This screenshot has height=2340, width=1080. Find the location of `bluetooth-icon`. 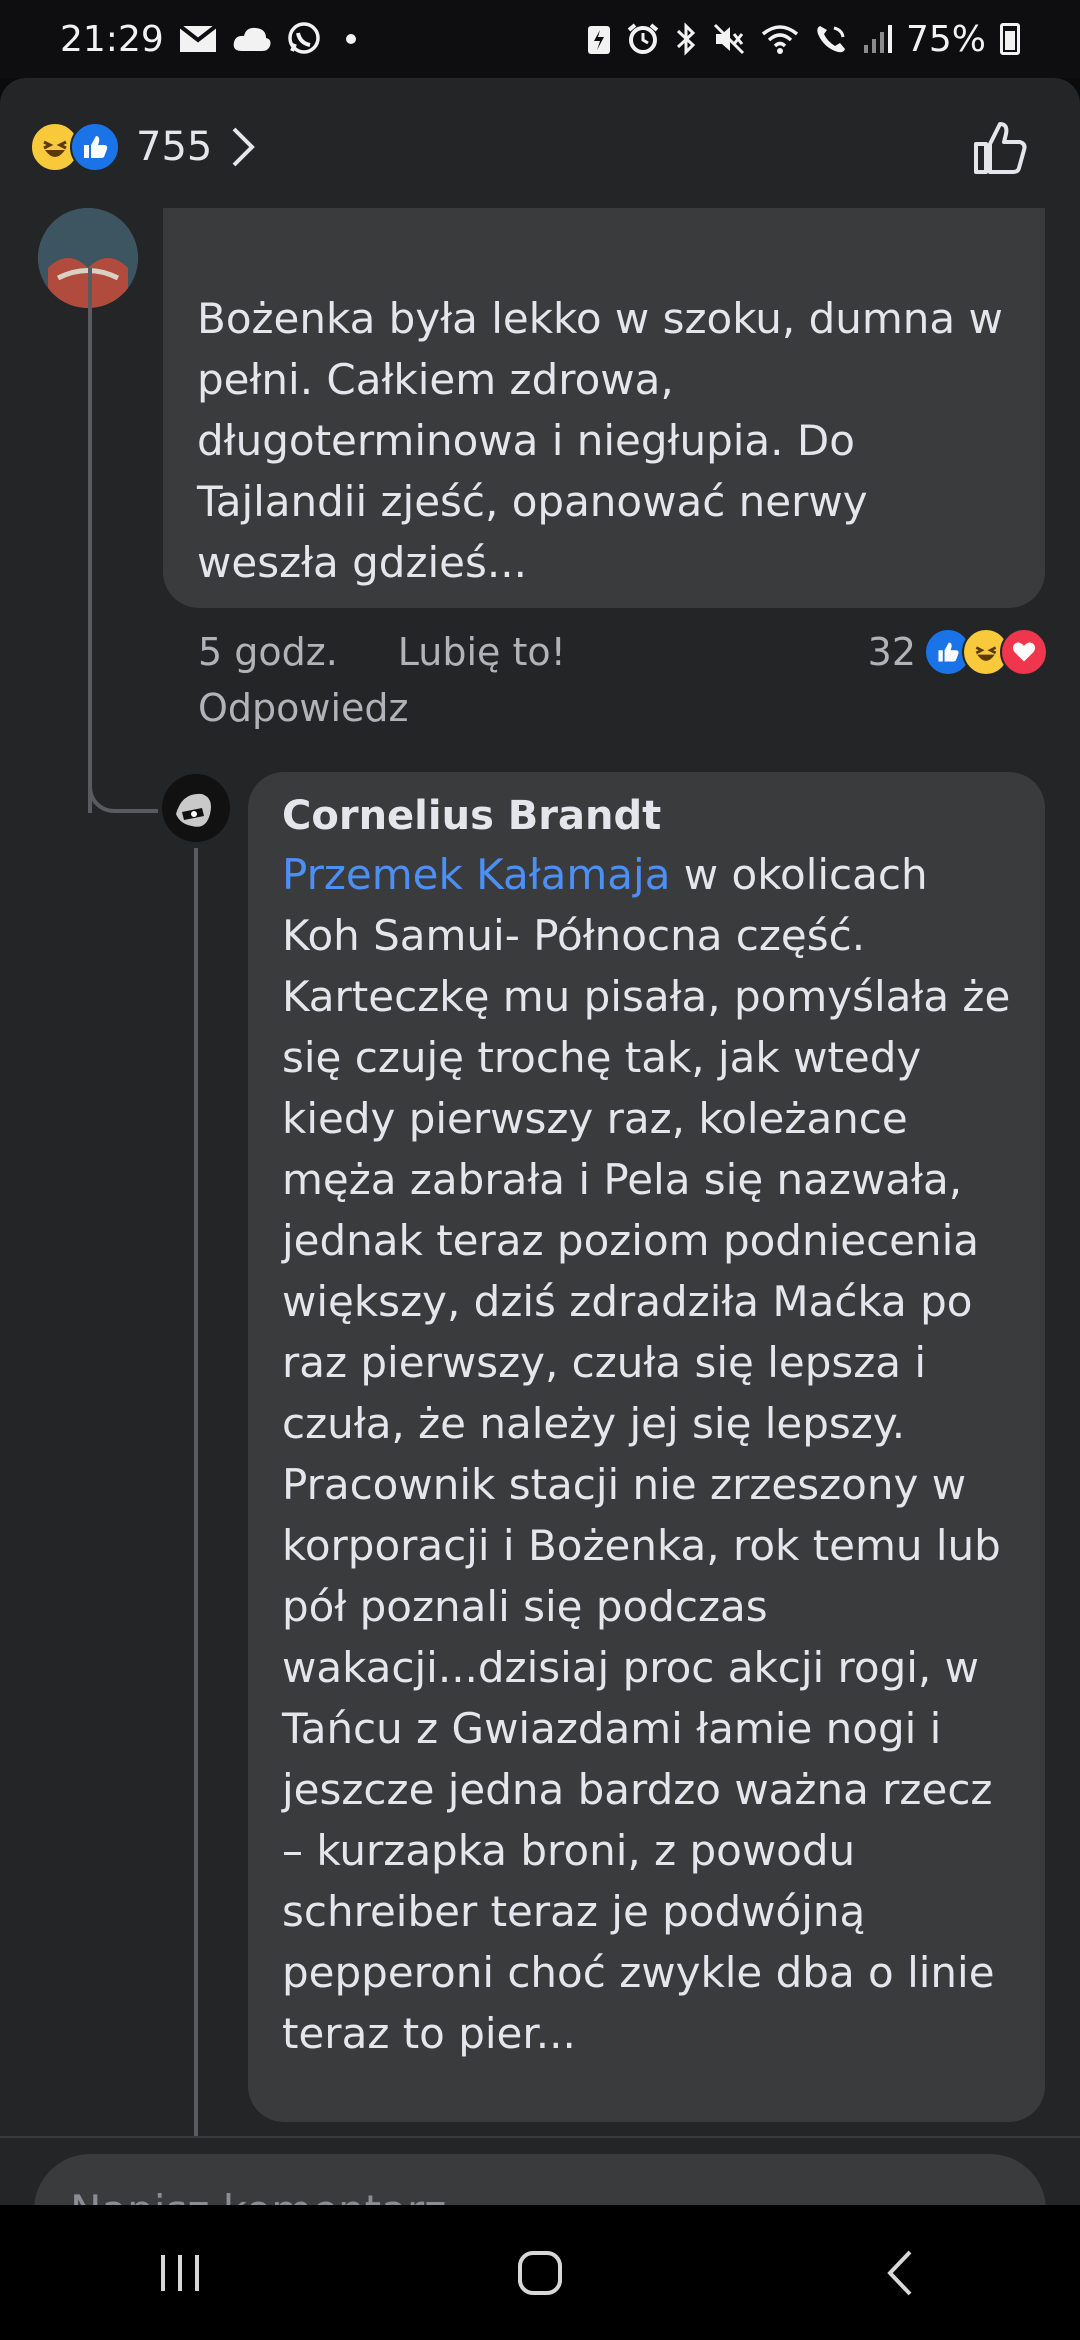

bluetooth-icon is located at coordinates (686, 39).